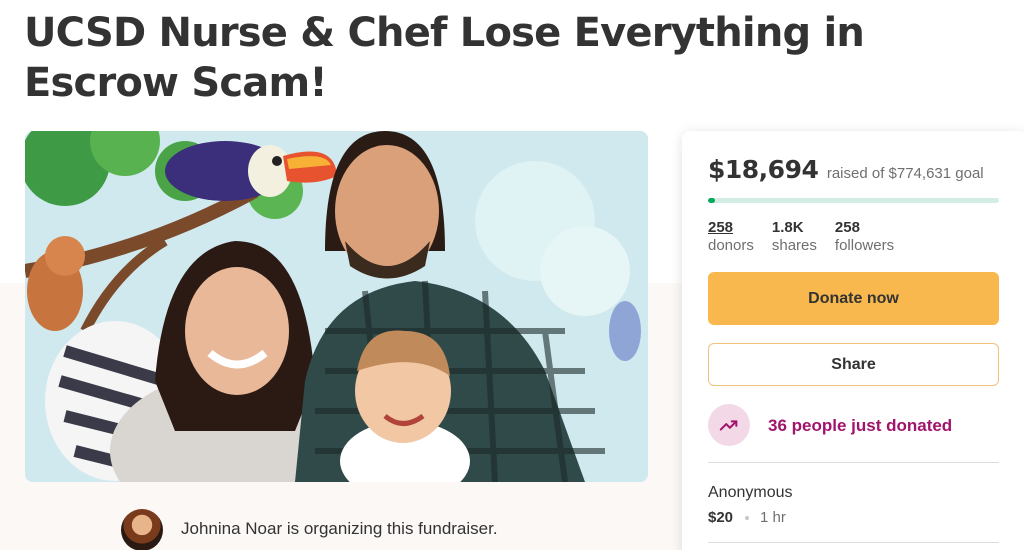 The image size is (1024, 550). I want to click on stat-shares-label: shares, so click(794, 245).